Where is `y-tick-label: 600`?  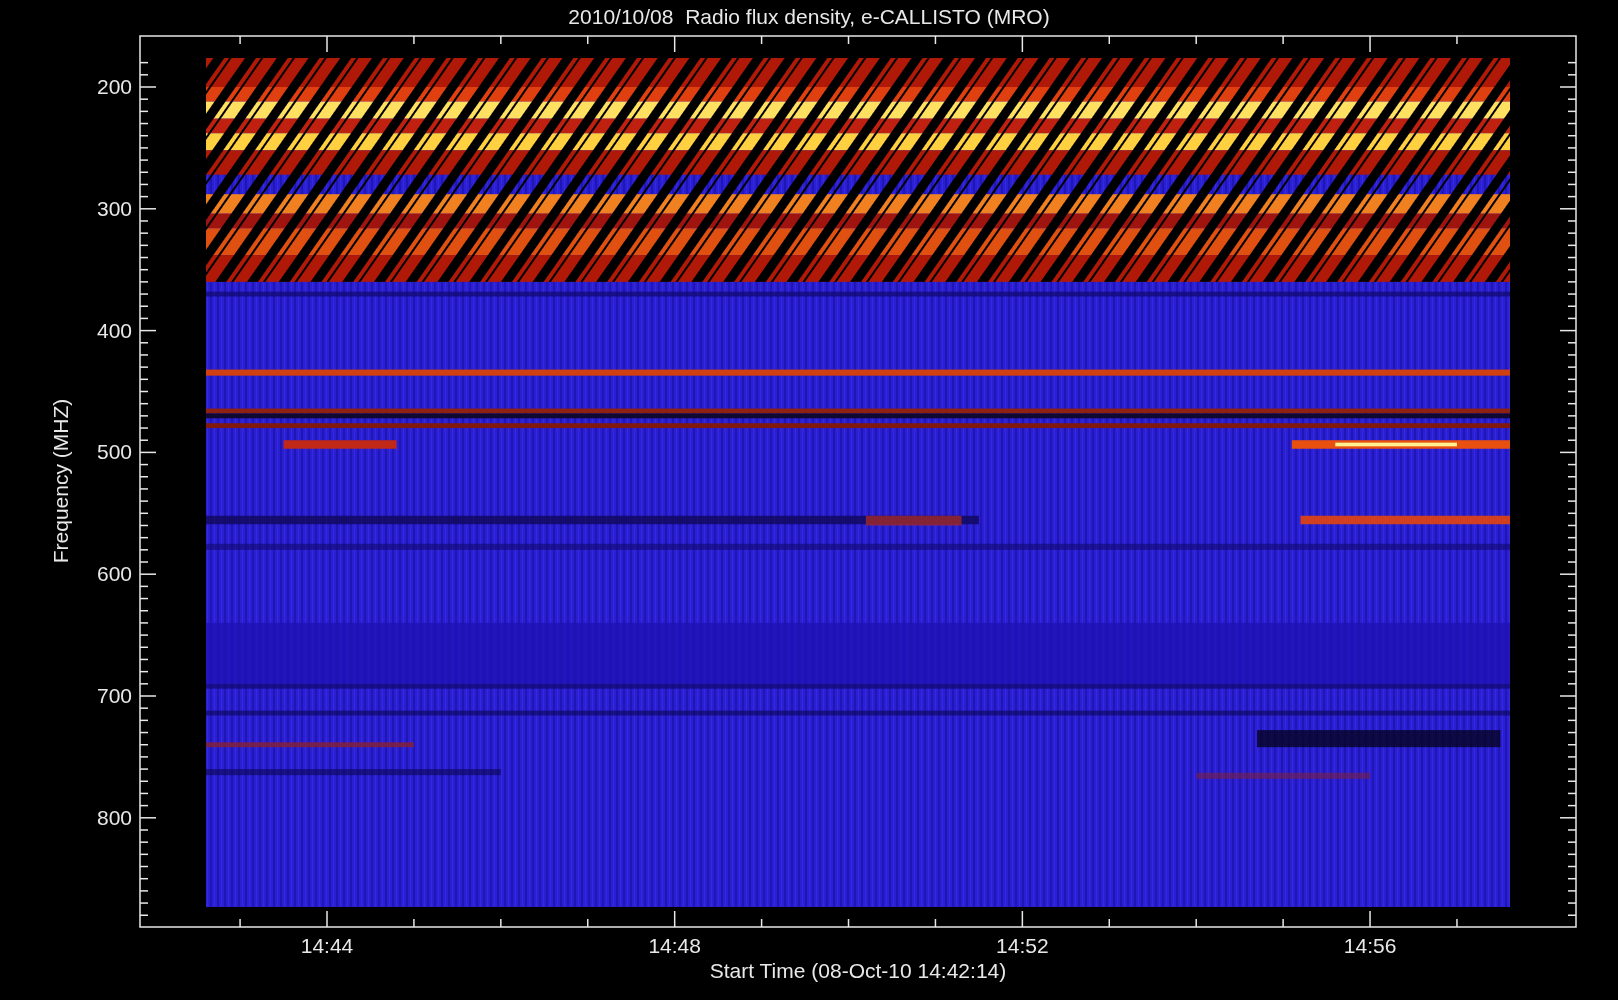
y-tick-label: 600 is located at coordinates (114, 574).